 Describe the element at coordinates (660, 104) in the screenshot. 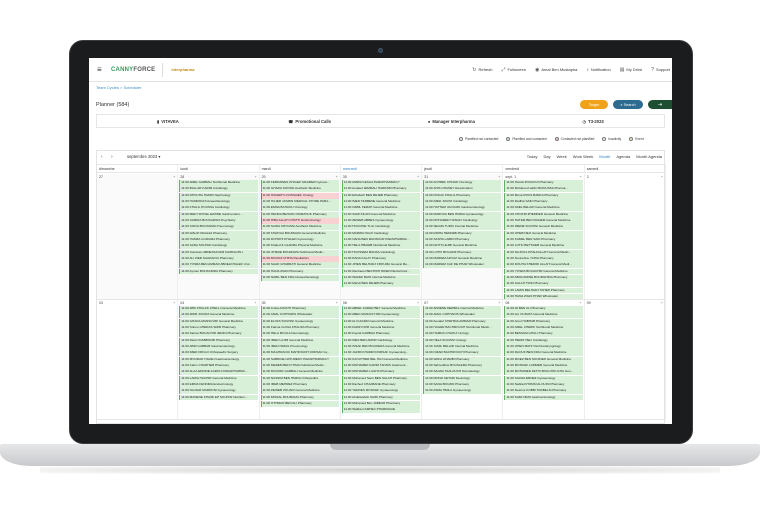

I see `exit-button: ⇥` at that location.